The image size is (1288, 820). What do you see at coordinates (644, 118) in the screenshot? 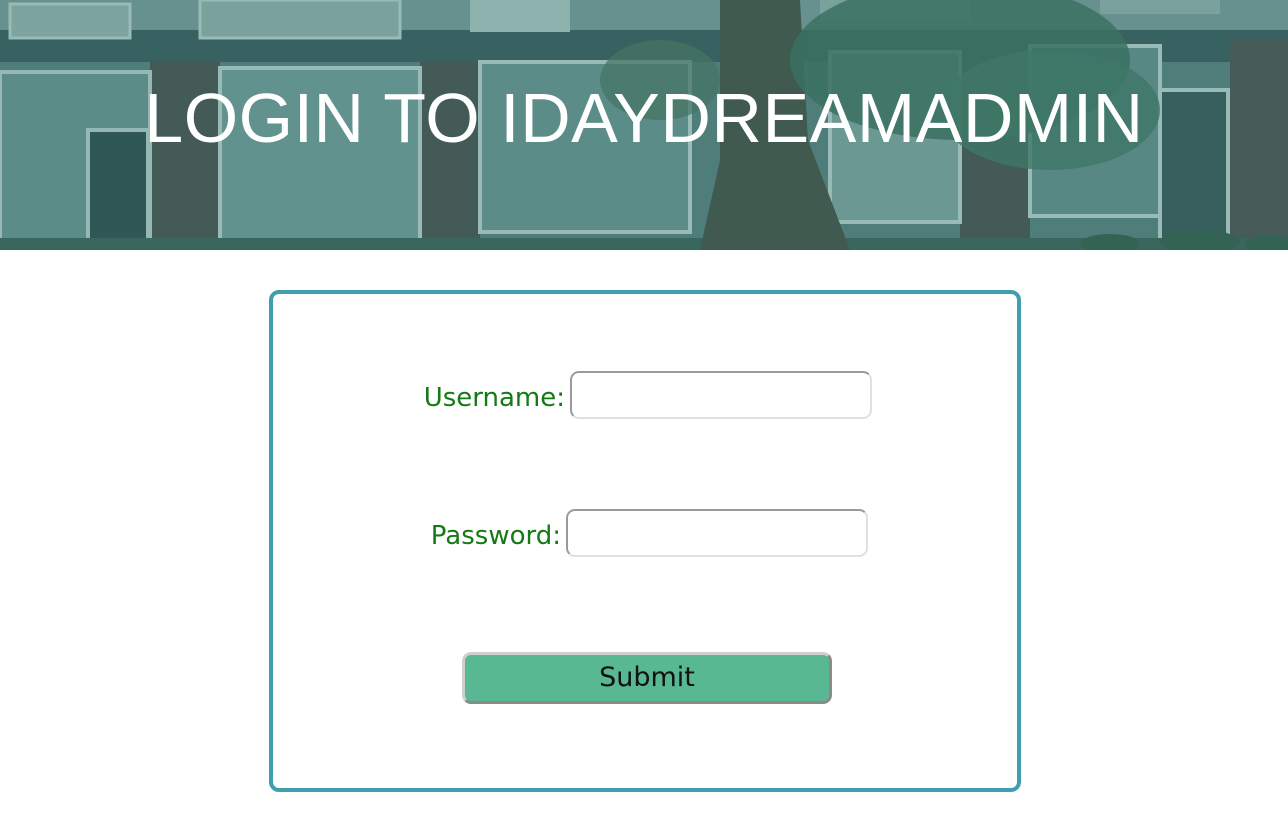
I see `page-title: LOGIN TO IDAYDREAMADMIN` at bounding box center [644, 118].